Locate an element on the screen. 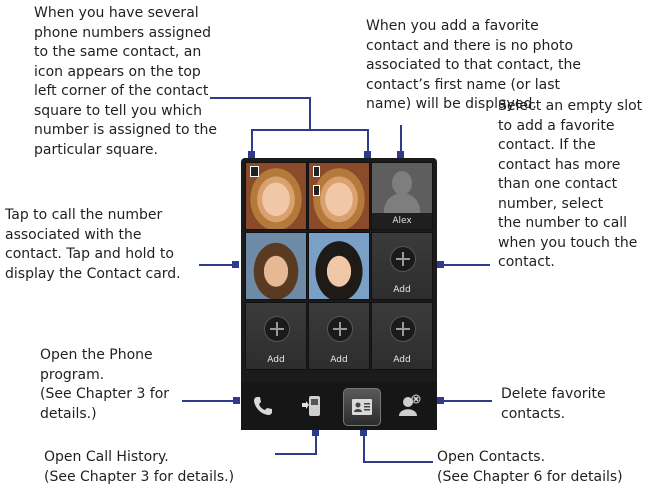 This screenshot has width=660, height=488. callout-delete-favorite: Delete favorite contacts. is located at coordinates (553, 404).